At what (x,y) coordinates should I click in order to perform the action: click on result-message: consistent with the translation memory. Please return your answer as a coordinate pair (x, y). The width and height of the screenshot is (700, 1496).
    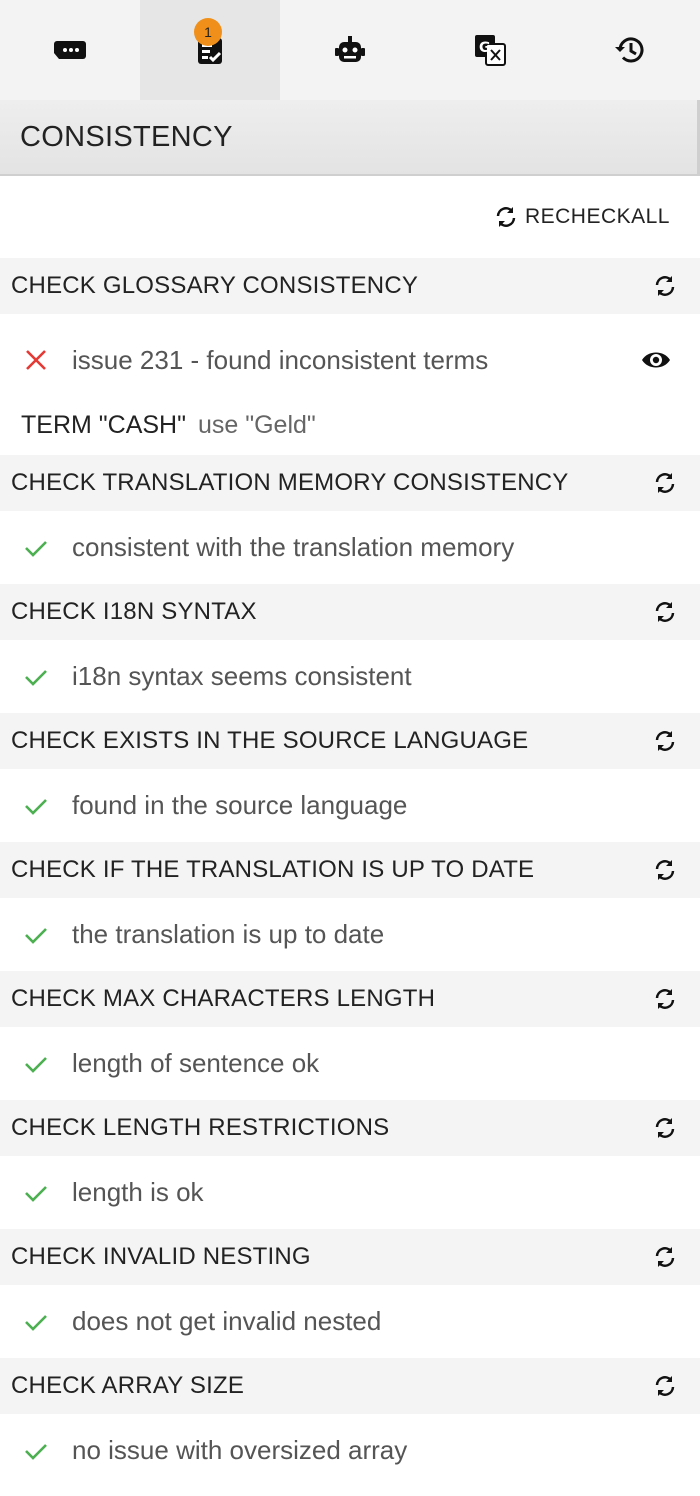
    Looking at the image, I should click on (293, 547).